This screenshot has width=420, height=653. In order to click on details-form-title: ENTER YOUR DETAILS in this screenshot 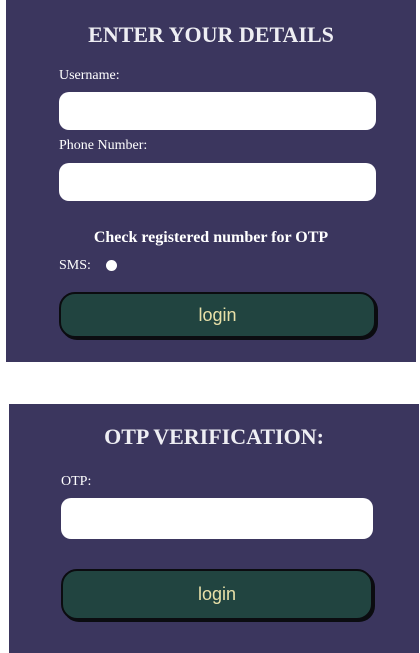, I will do `click(211, 34)`.